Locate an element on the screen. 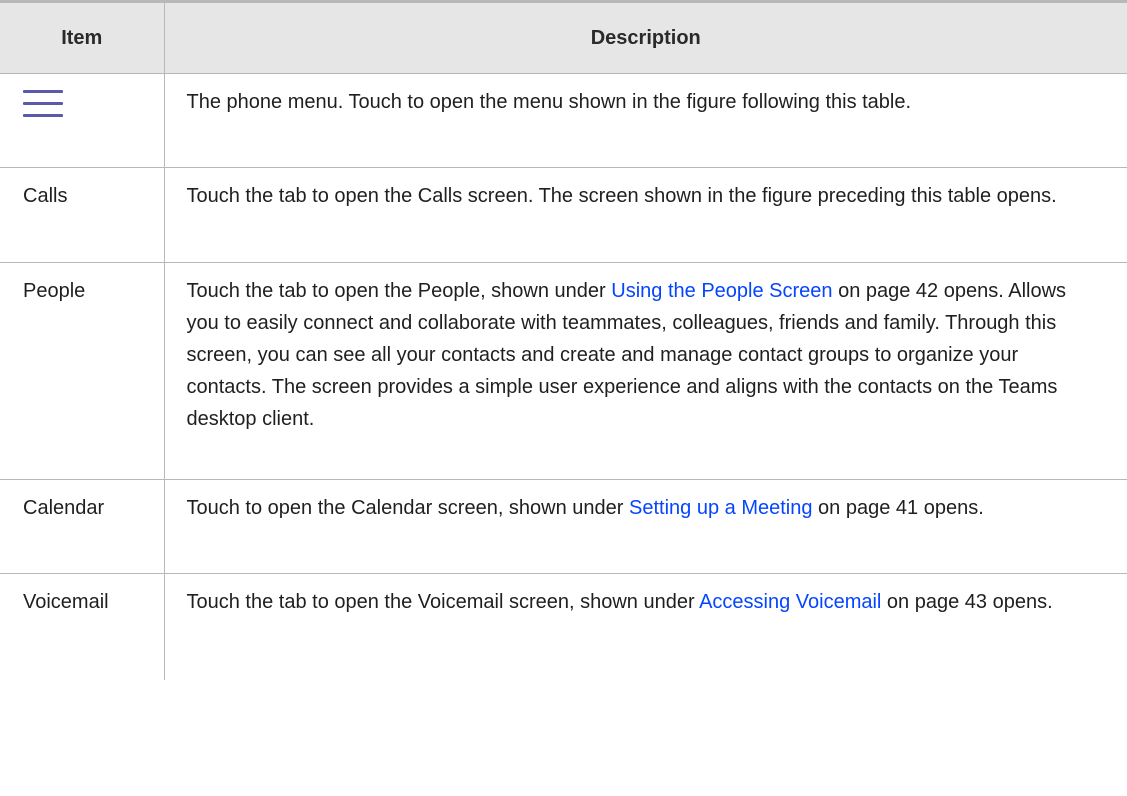  header-item: Item is located at coordinates (82, 37).